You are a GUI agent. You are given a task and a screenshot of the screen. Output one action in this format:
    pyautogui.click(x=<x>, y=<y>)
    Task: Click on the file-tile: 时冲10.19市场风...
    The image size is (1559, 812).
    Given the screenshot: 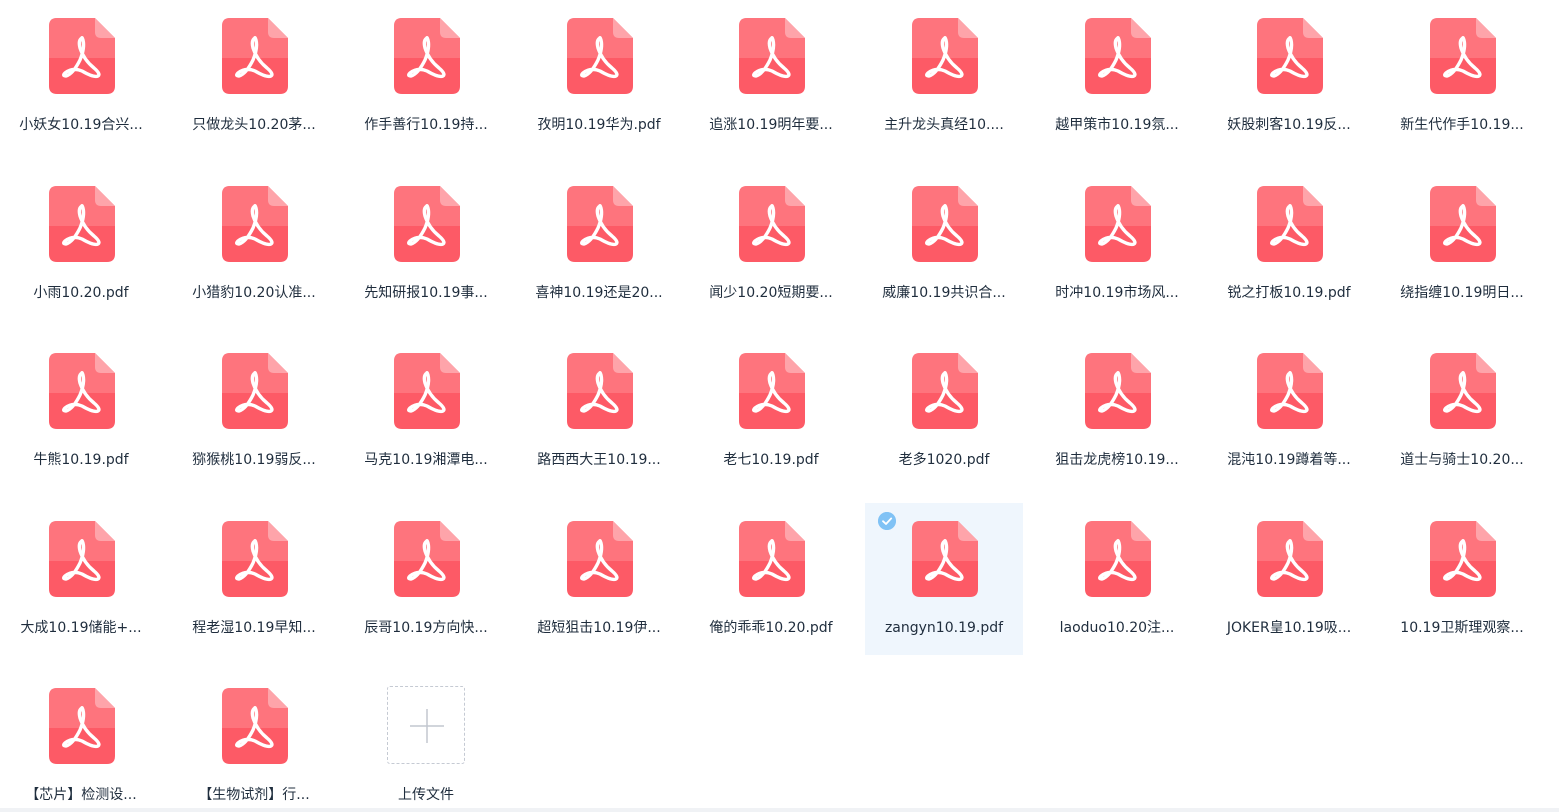 What is the action you would take?
    pyautogui.click(x=1117, y=244)
    